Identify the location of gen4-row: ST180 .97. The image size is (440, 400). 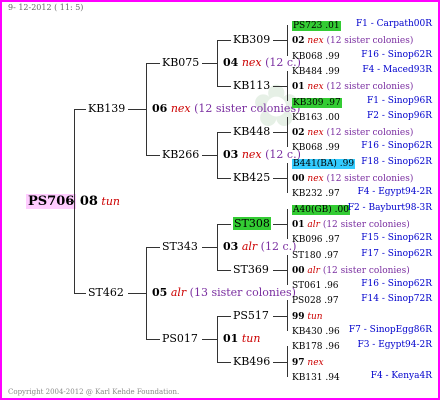
(315, 255).